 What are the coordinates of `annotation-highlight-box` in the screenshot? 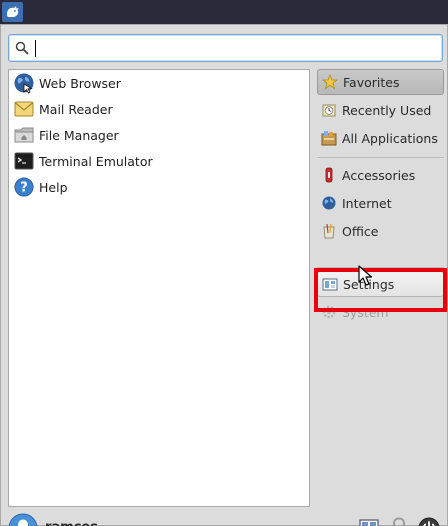 It's located at (380, 290).